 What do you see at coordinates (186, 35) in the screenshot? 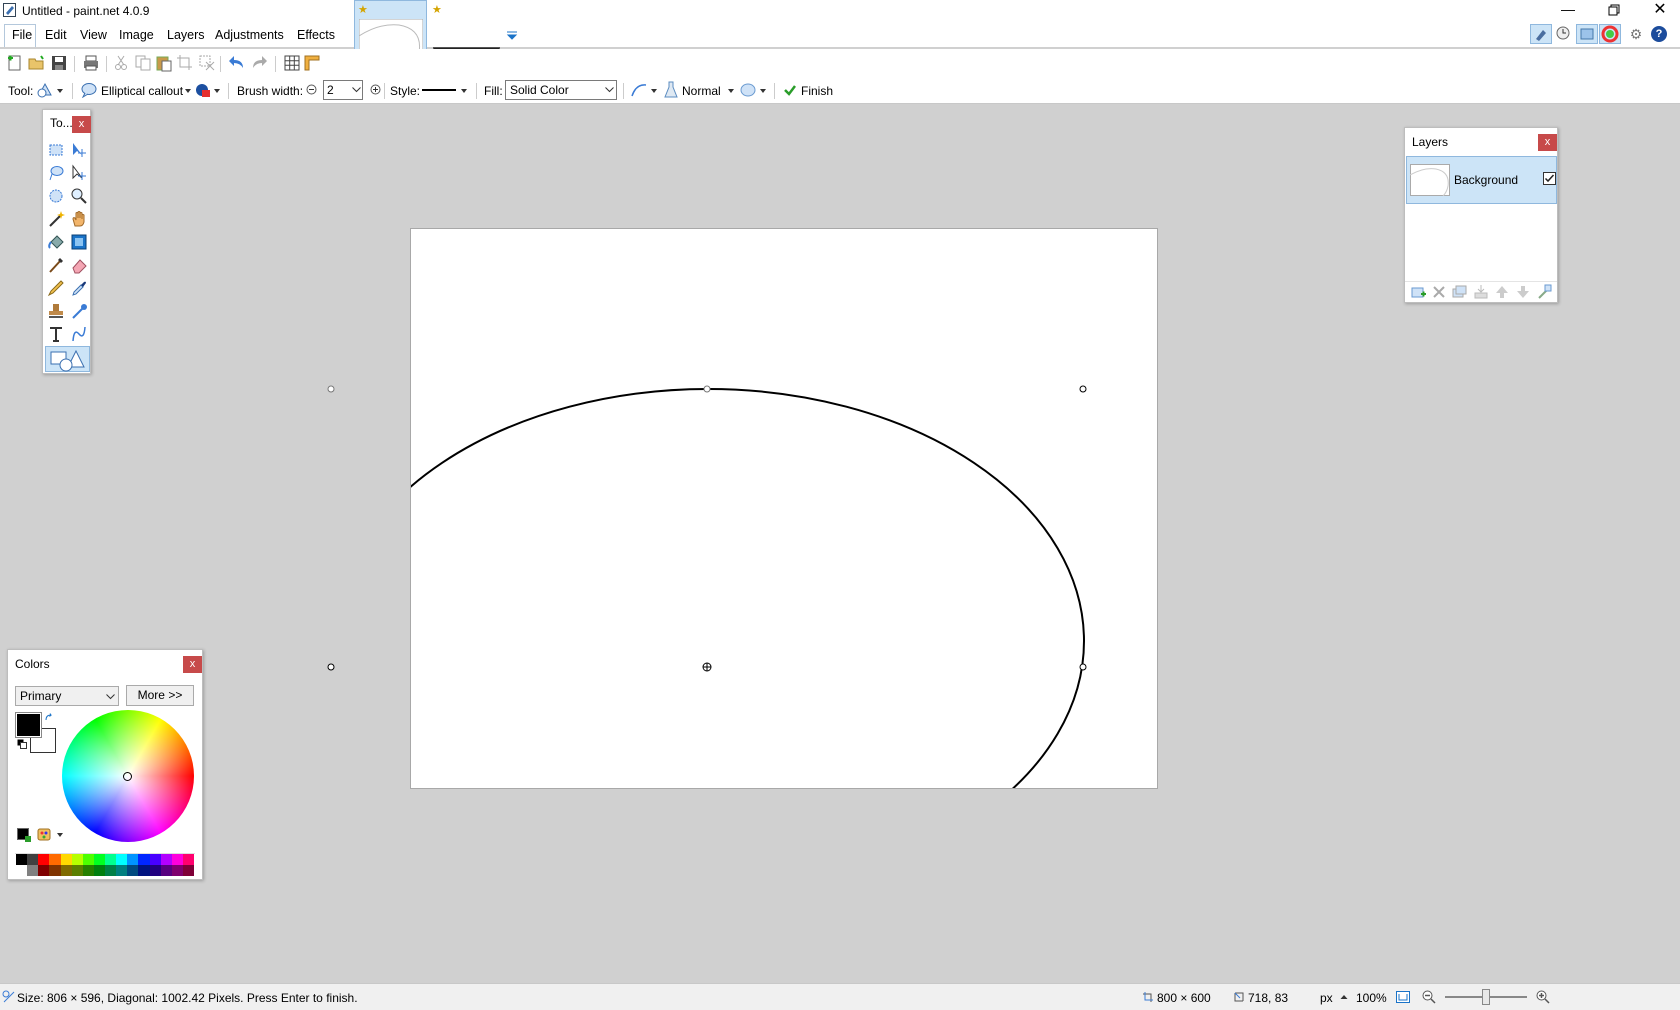
I see `menu-layers: Layers` at bounding box center [186, 35].